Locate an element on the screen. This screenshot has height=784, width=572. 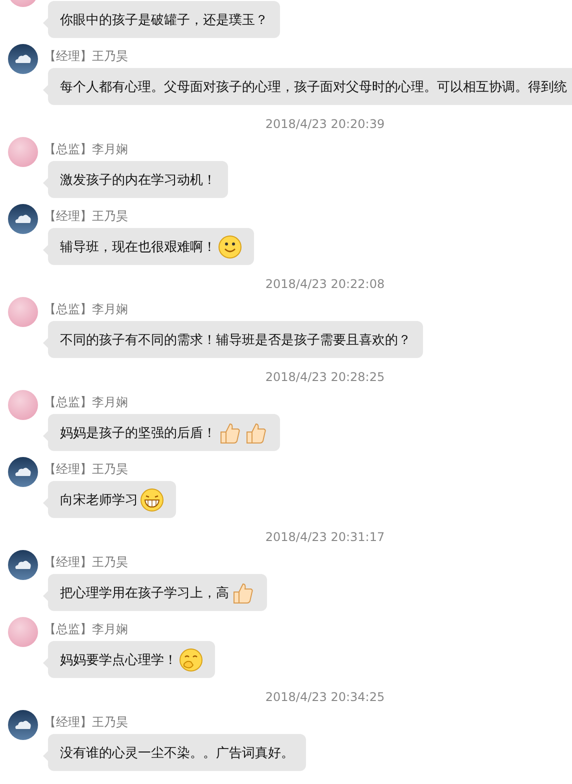
message-text: 把心理学用在孩子学习上，高 is located at coordinates (144, 593).